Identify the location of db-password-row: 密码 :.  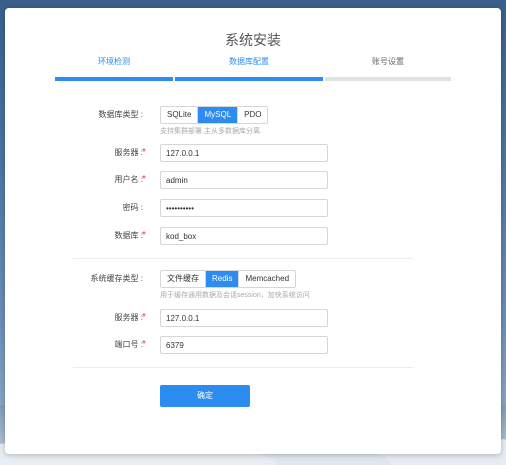
(253, 208).